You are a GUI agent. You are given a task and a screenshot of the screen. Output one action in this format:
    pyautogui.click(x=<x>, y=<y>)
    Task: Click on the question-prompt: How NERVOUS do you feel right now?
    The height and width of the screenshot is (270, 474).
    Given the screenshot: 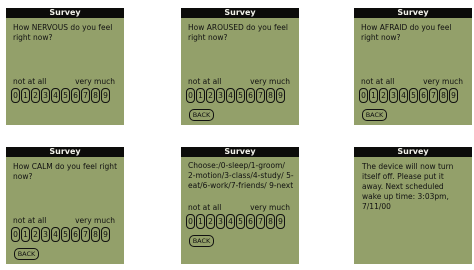 What is the action you would take?
    pyautogui.click(x=63, y=32)
    